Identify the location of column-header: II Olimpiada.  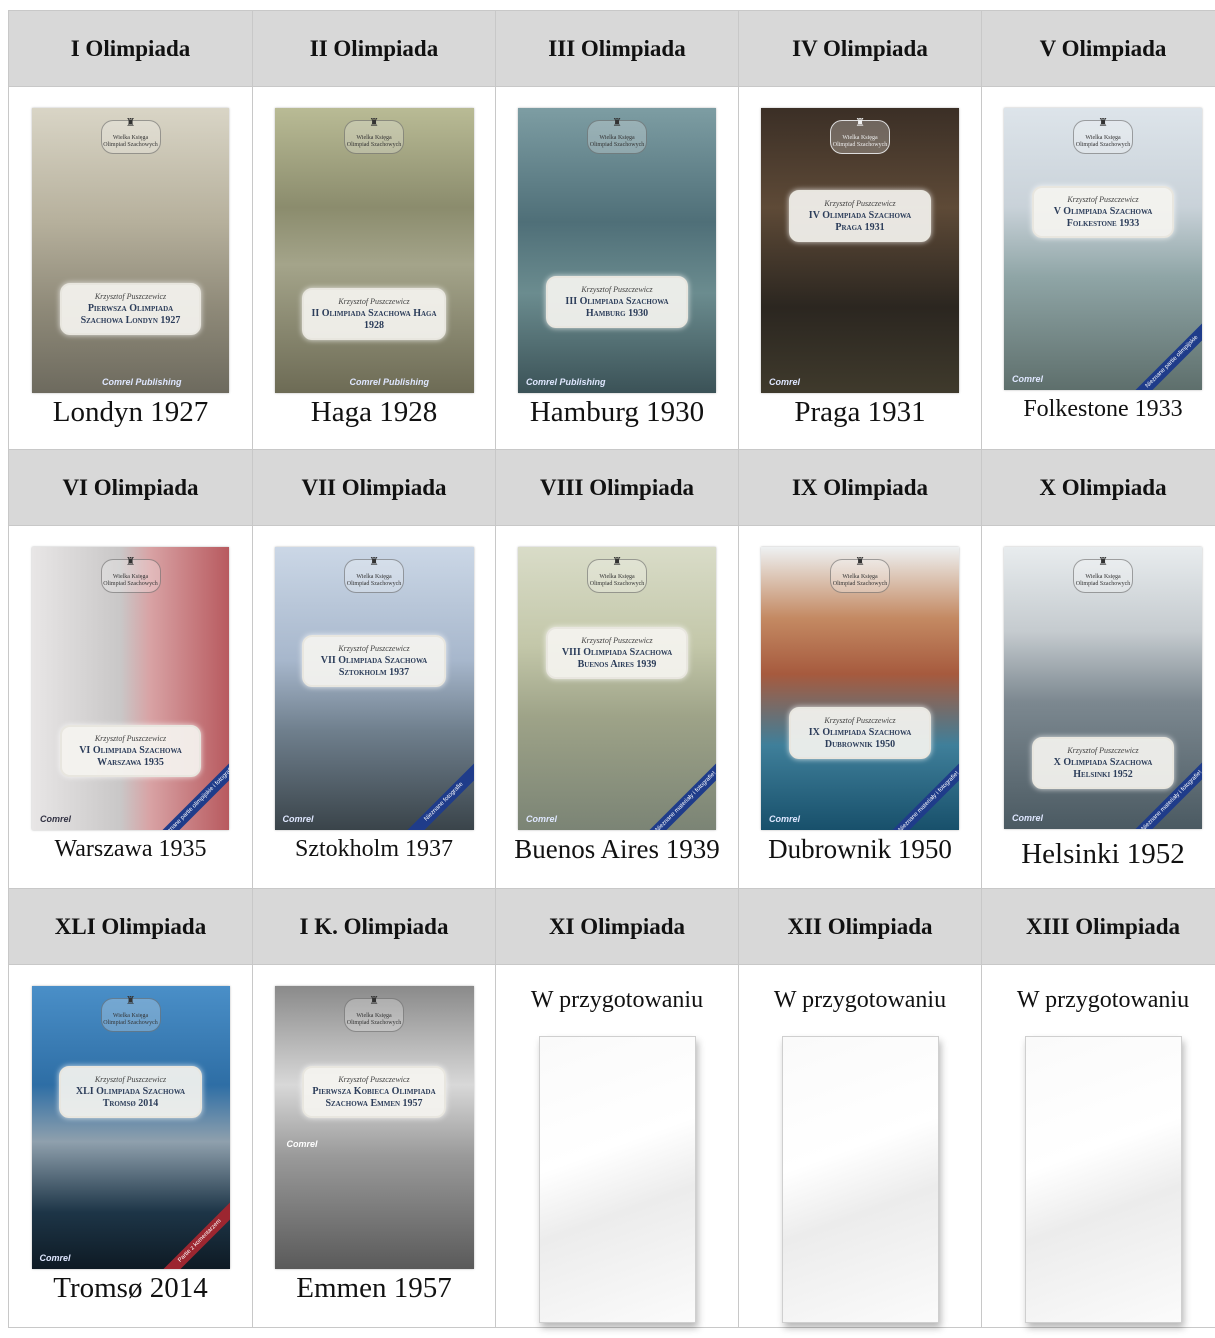
(374, 48).